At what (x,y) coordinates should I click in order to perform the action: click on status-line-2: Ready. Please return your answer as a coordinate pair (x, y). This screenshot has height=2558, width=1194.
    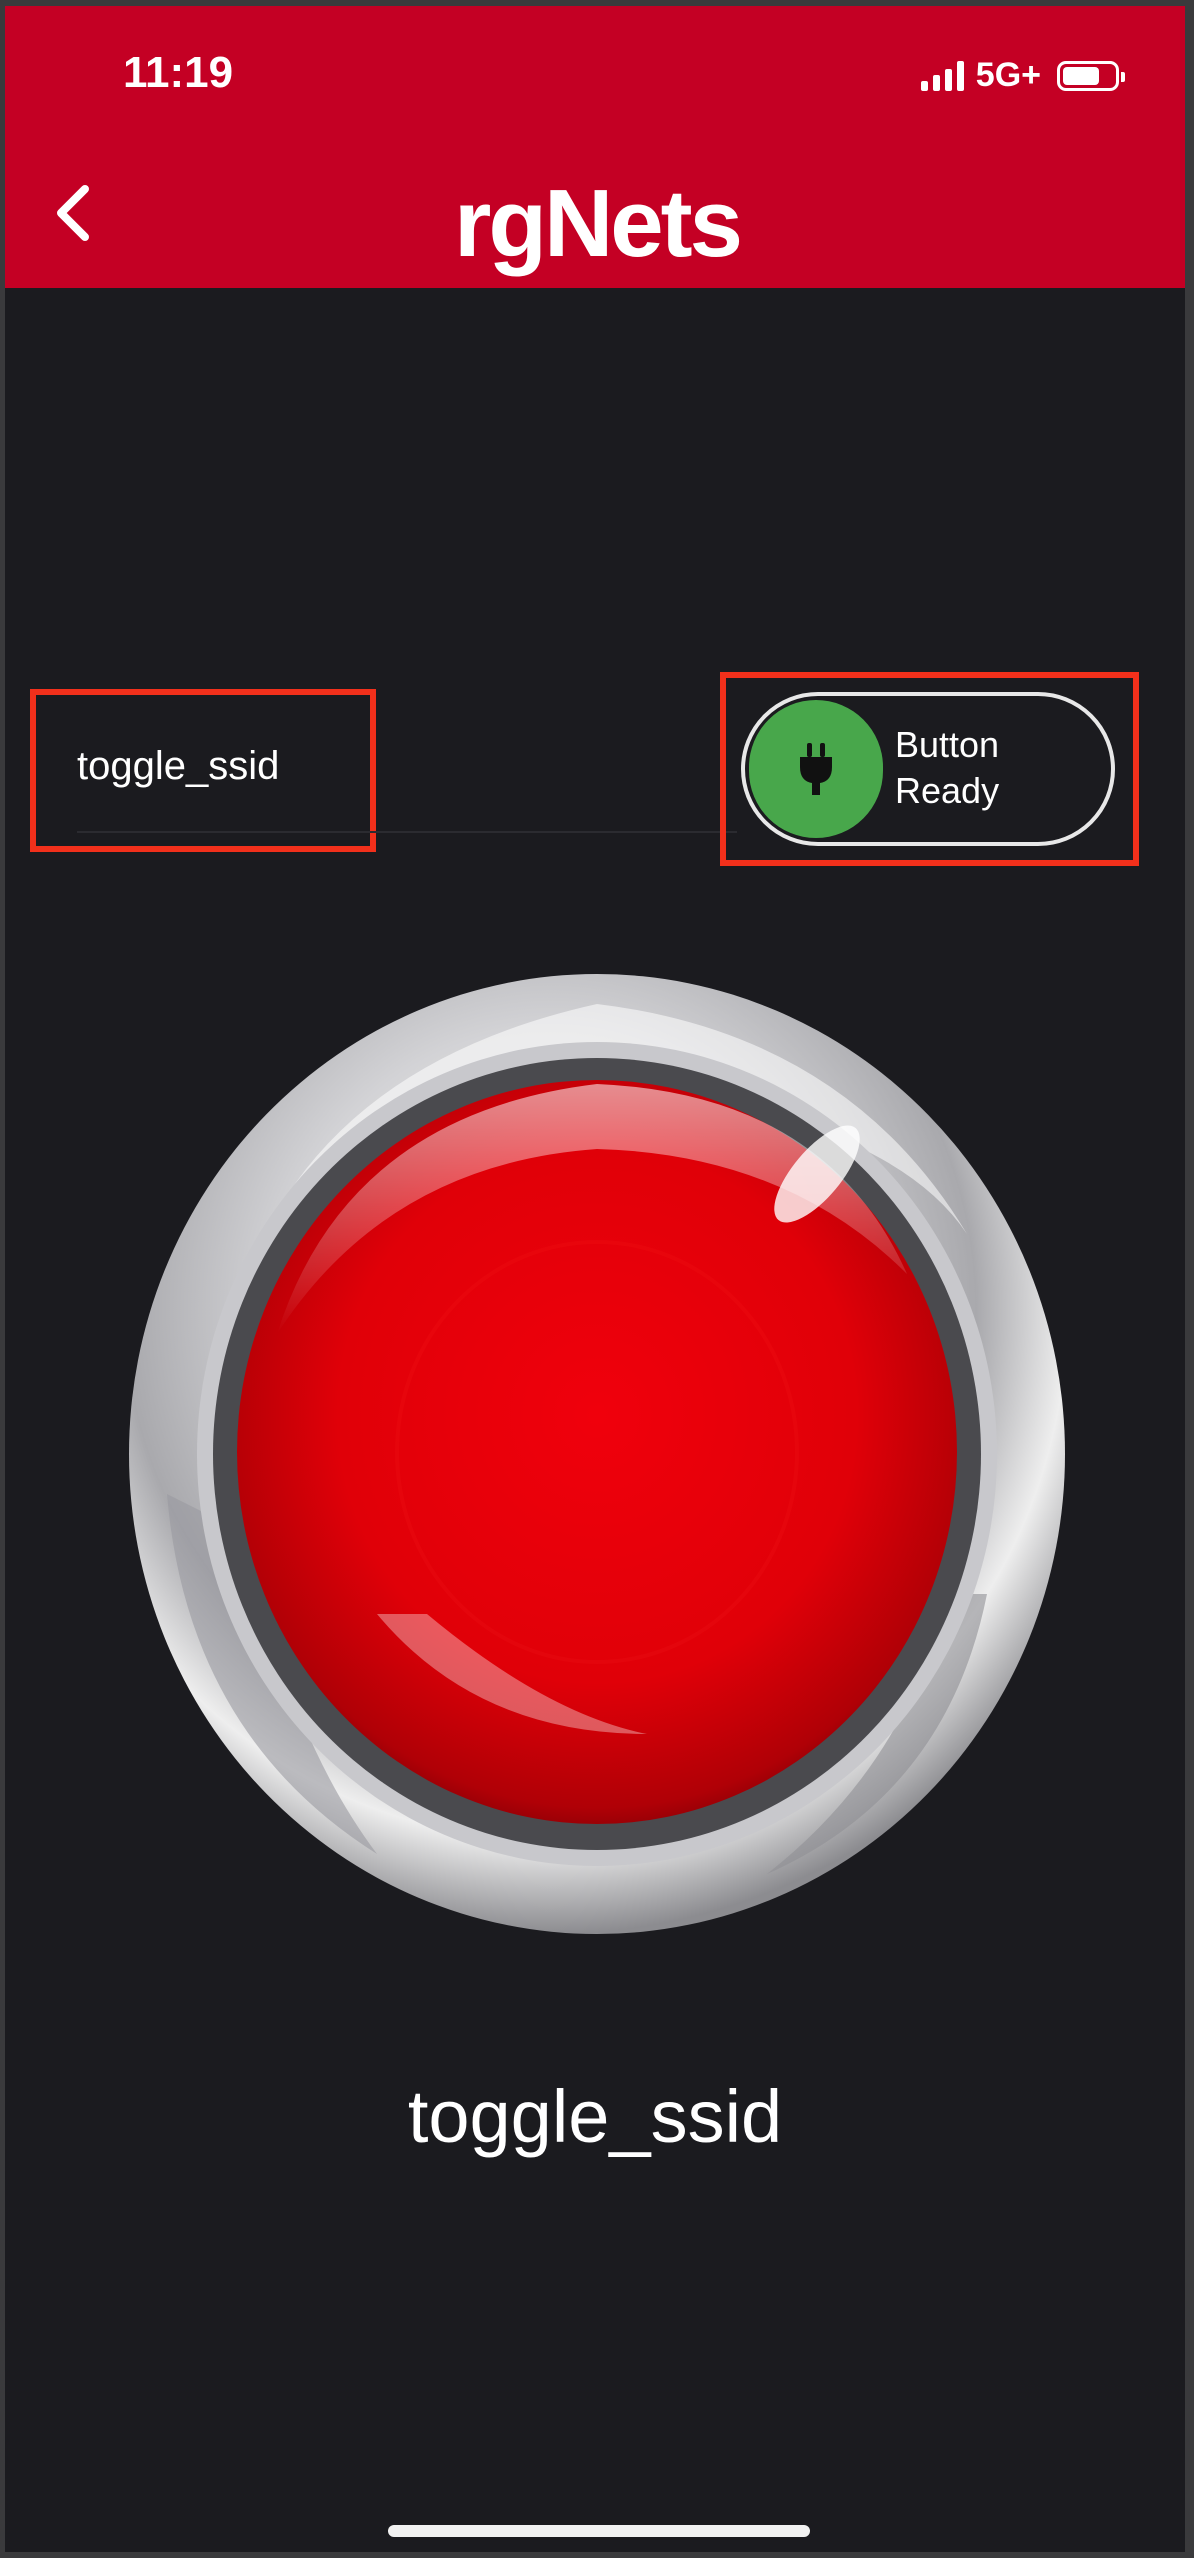
    Looking at the image, I should click on (947, 790).